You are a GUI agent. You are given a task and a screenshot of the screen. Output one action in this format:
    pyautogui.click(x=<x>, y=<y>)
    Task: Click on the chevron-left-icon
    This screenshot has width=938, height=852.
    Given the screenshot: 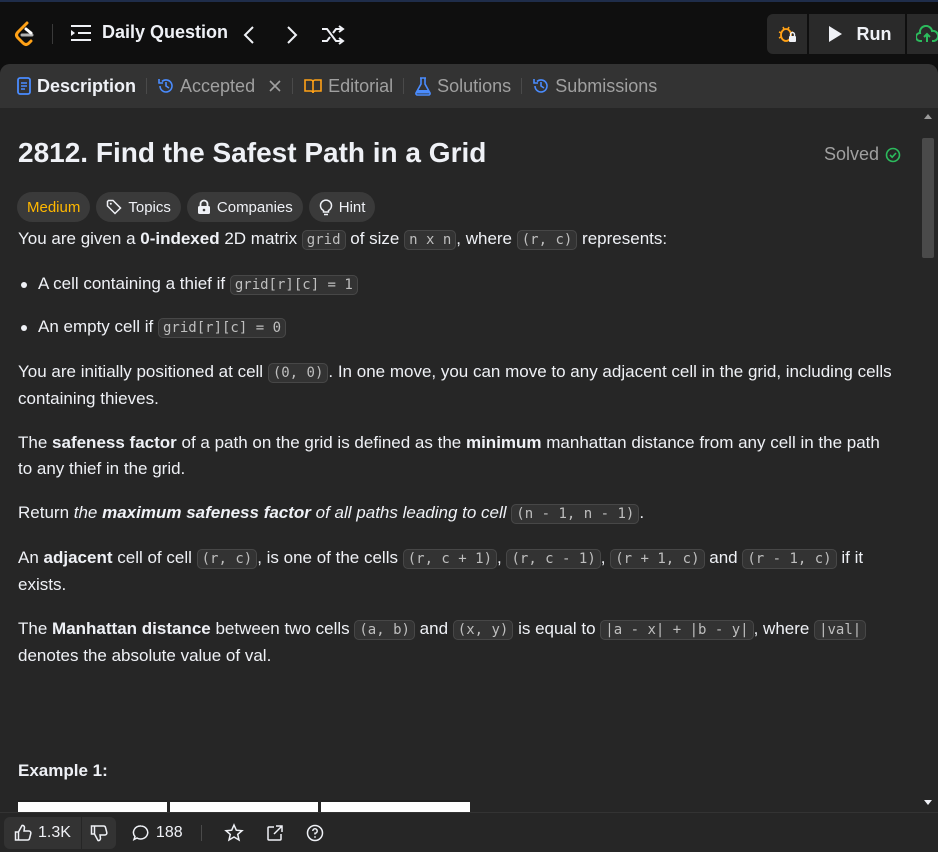 What is the action you would take?
    pyautogui.click(x=248, y=35)
    